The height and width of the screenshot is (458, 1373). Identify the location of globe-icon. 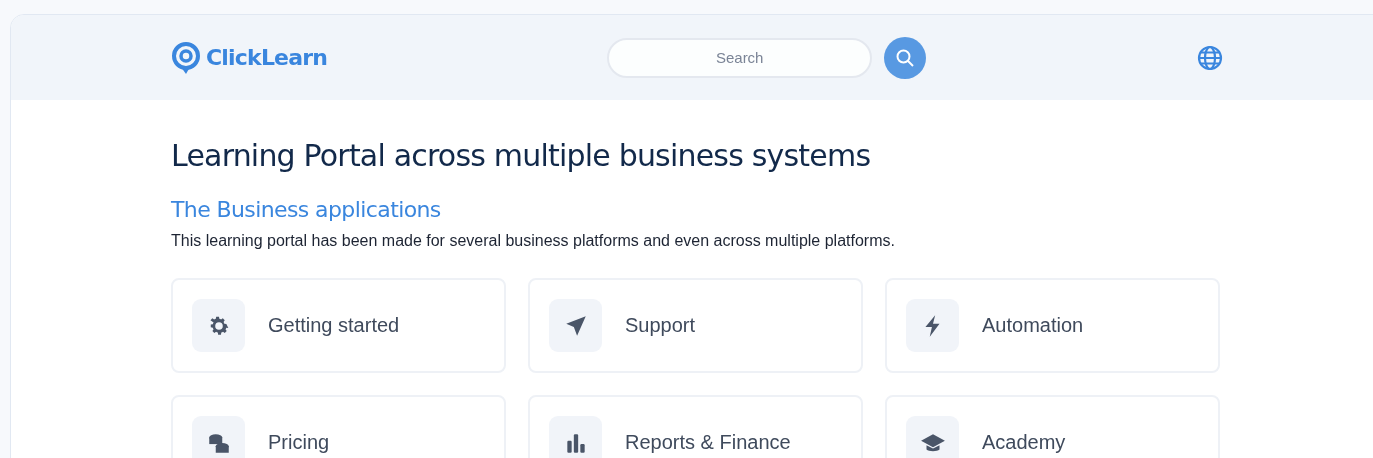
(1210, 57).